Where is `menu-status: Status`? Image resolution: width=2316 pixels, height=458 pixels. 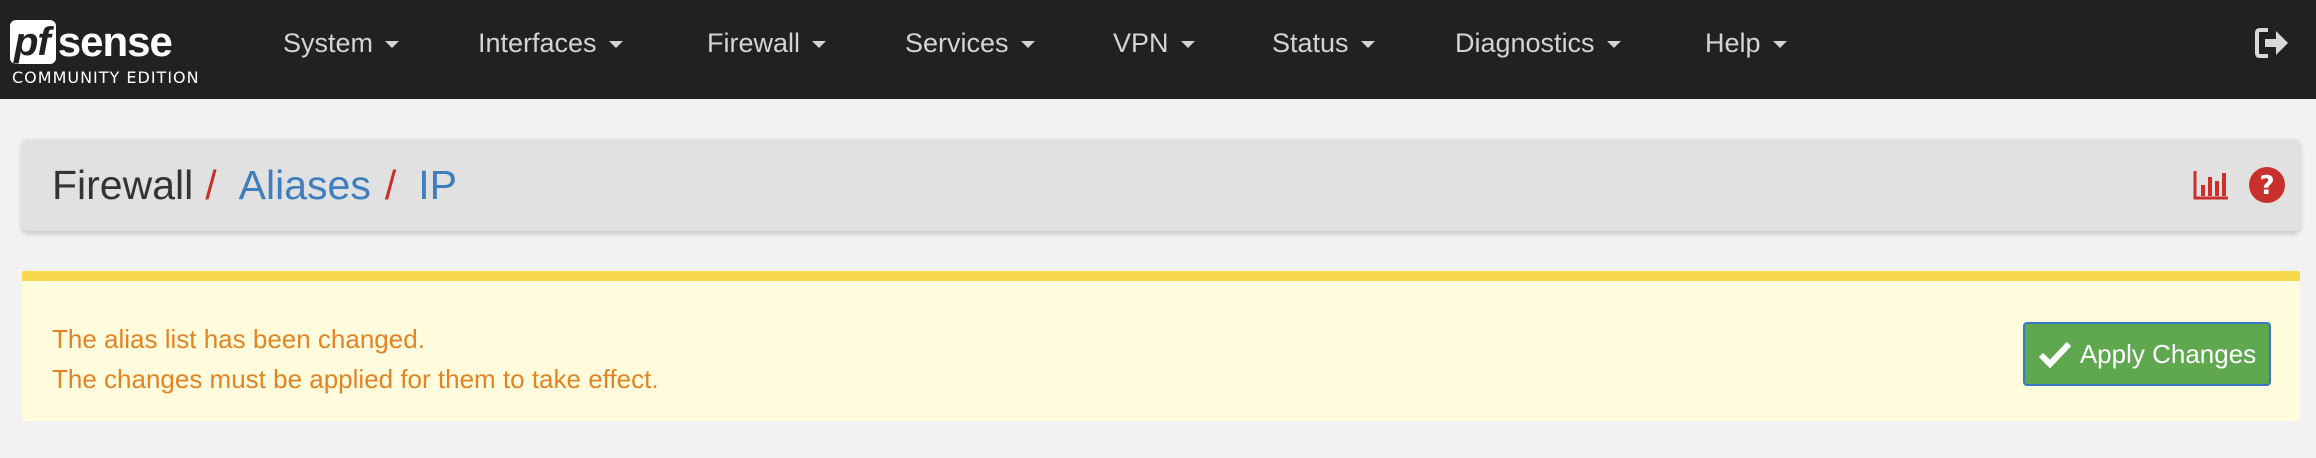
menu-status: Status is located at coordinates (1323, 43).